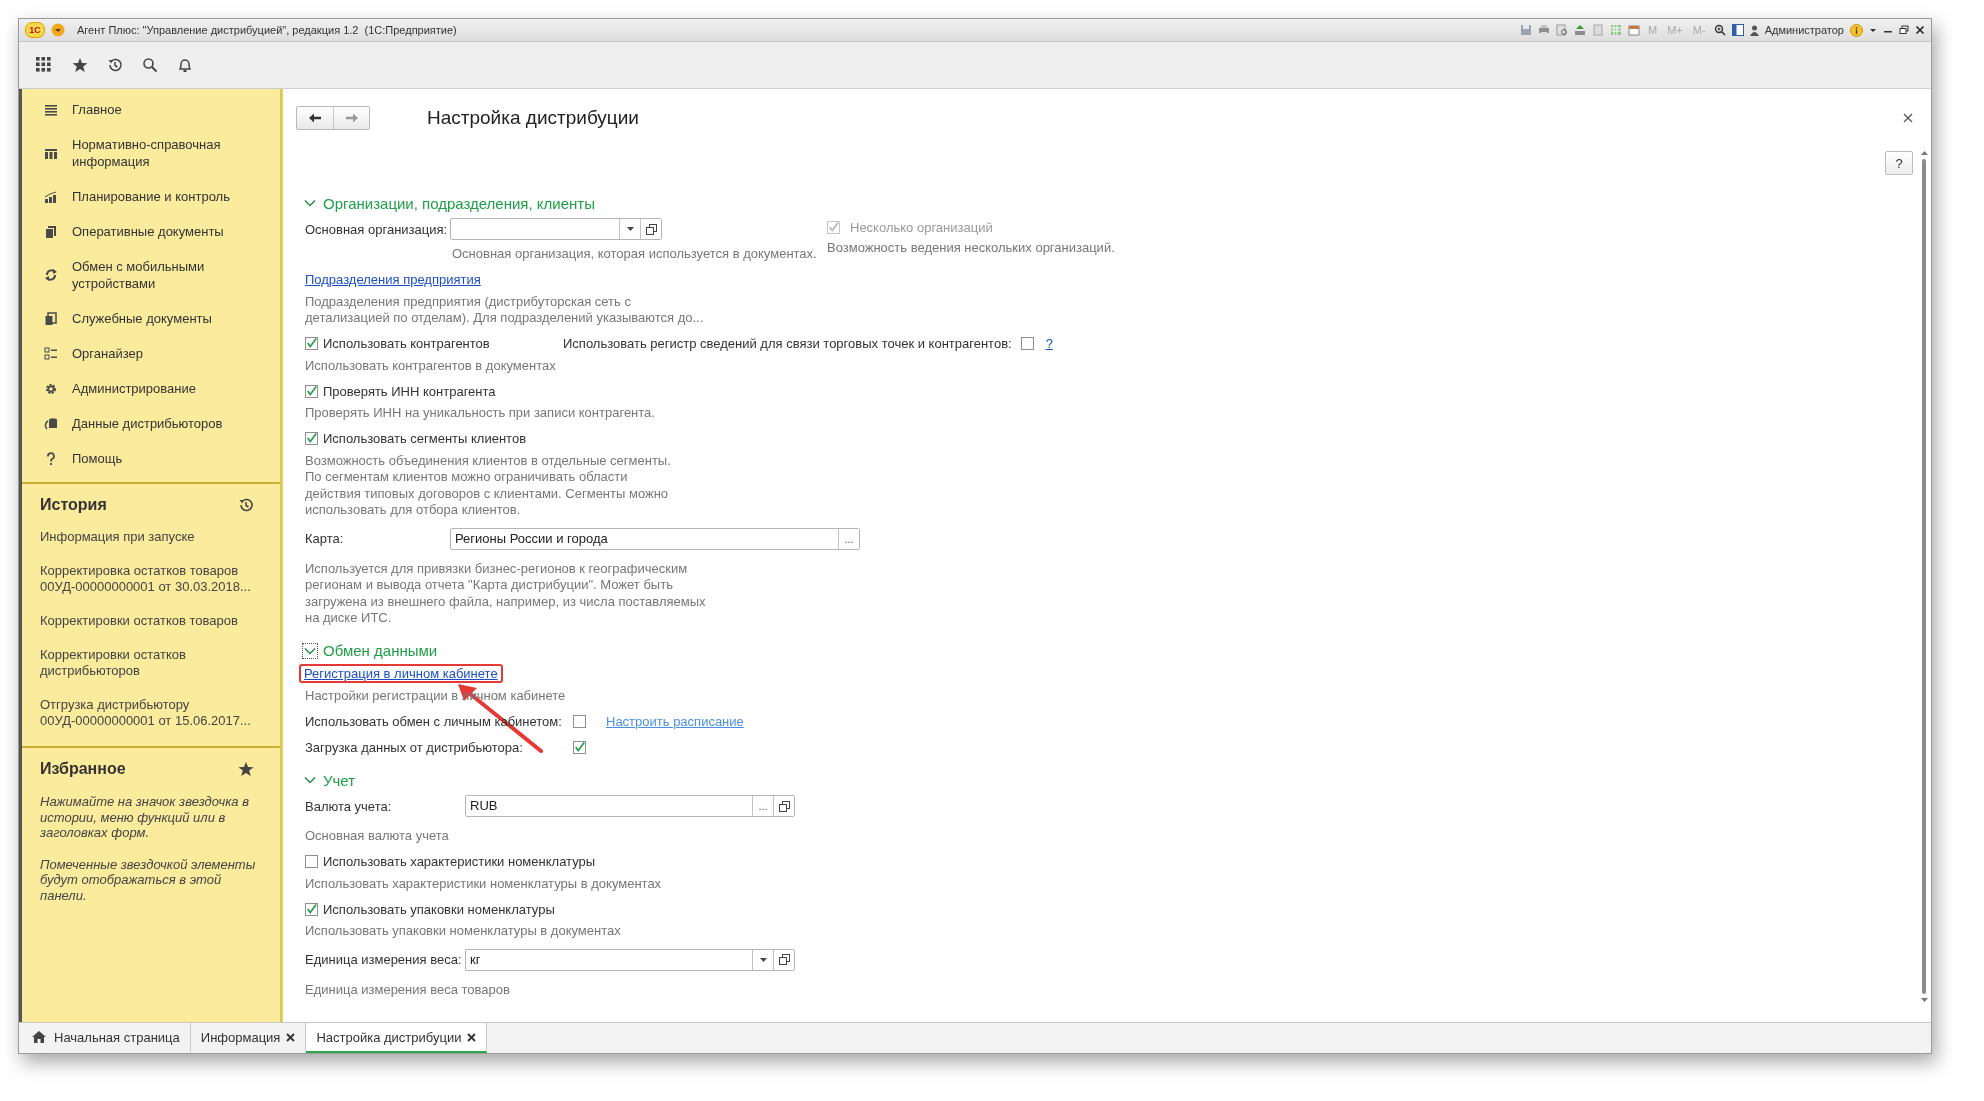 This screenshot has width=1984, height=1101. I want to click on help-link: ?, so click(1049, 343).